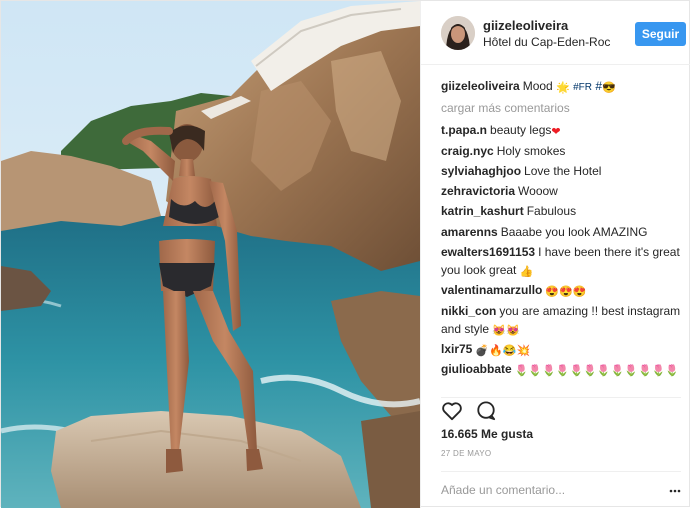 This screenshot has width=690, height=508. I want to click on comment-text: Wooow, so click(538, 191).